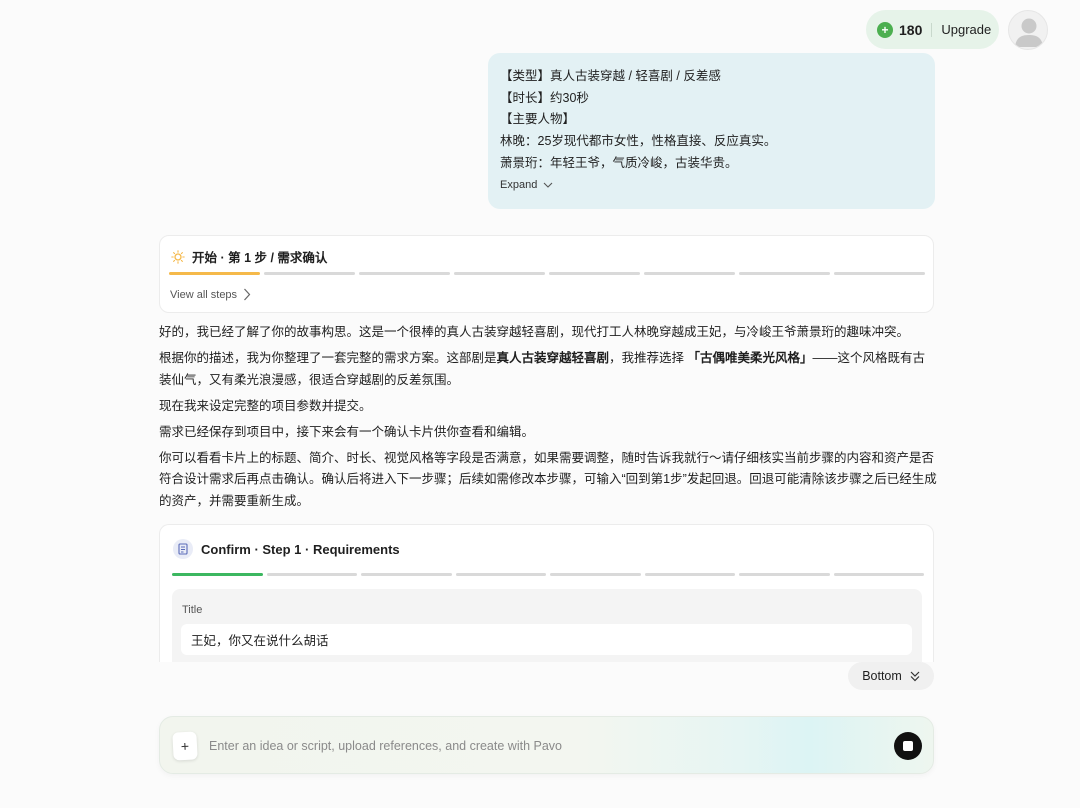  I want to click on double-chevron-down-icon, so click(915, 676).